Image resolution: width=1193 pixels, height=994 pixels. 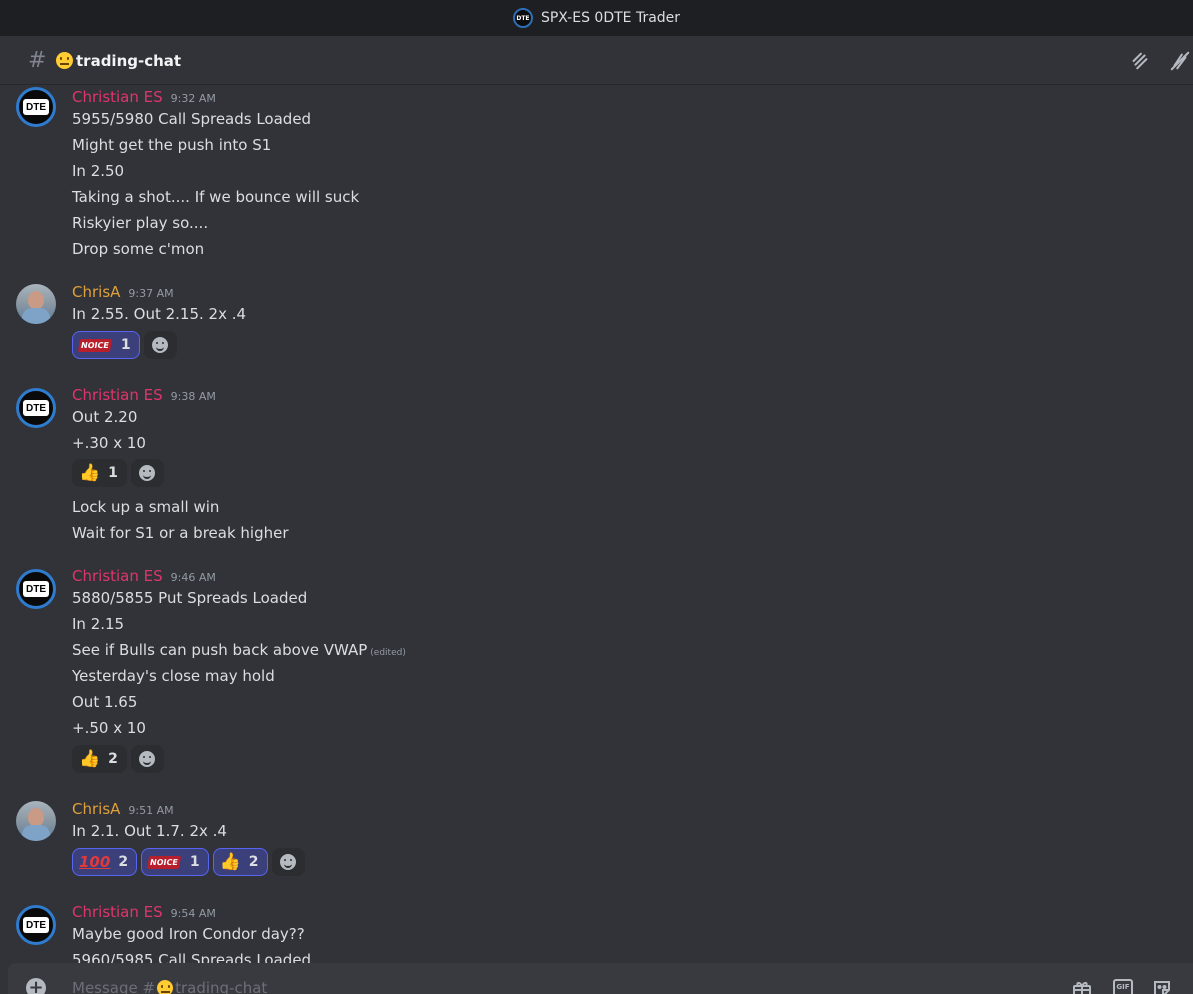 What do you see at coordinates (146, 507) in the screenshot?
I see `message-text: Lock up a small win` at bounding box center [146, 507].